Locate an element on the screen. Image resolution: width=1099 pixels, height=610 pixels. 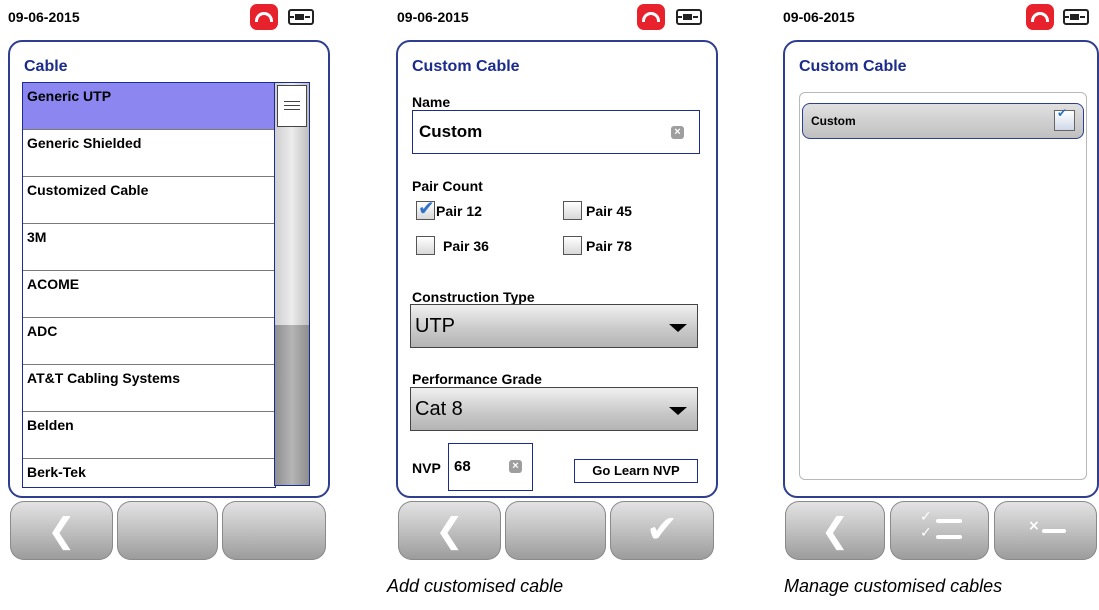
scrollbar is located at coordinates (292, 284).